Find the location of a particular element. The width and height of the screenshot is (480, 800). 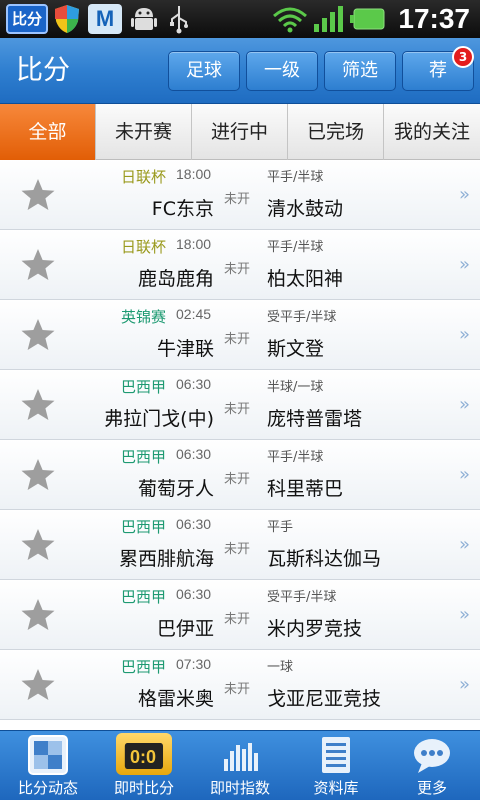

home-team: 累西腓航海 is located at coordinates (166, 559).